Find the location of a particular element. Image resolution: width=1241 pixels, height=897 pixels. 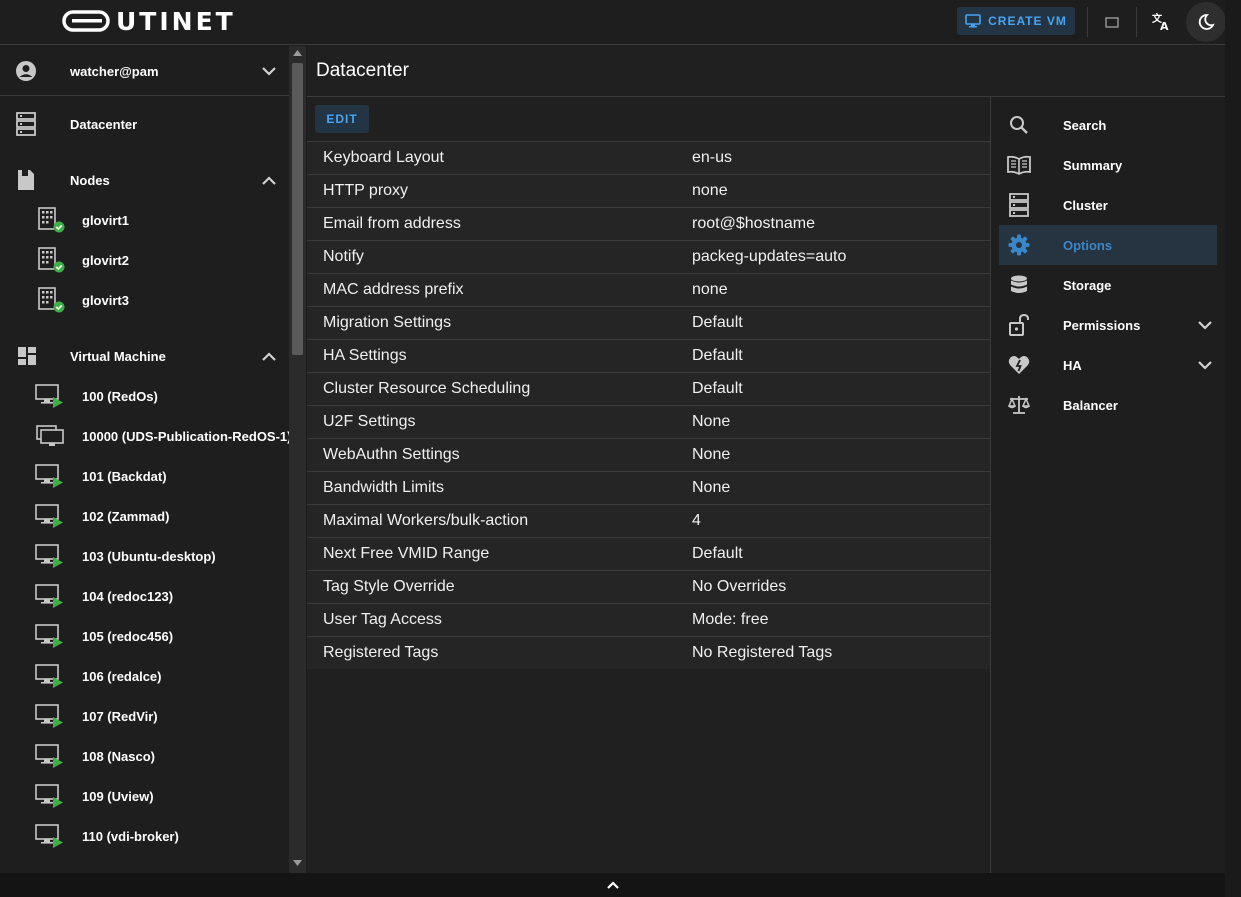

option-row: Email from address root@$hostname is located at coordinates (648, 223).